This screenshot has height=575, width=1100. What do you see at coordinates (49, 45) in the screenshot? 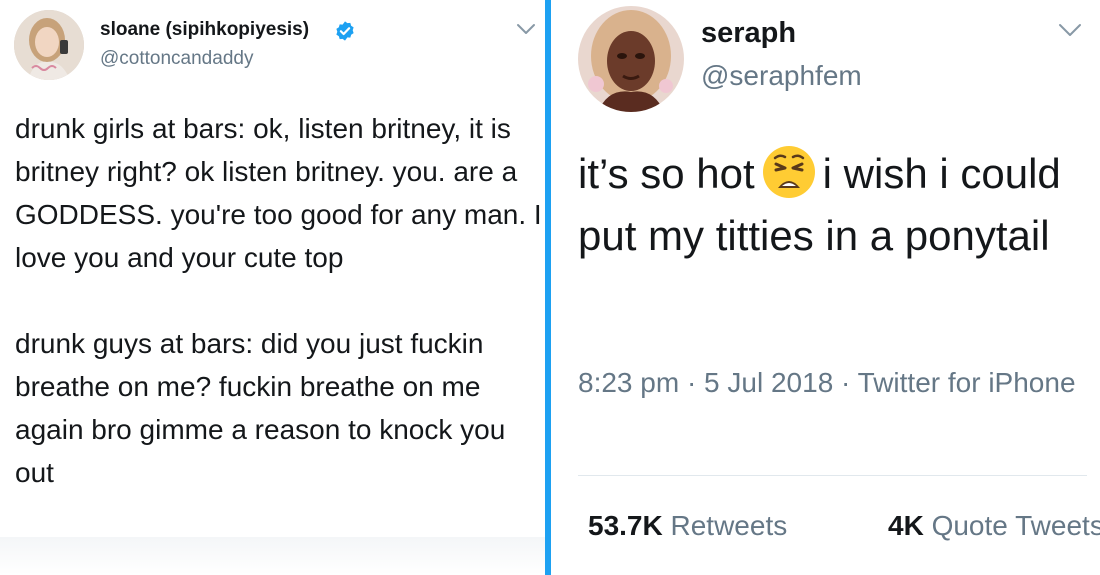
I see `avatar-sloane` at bounding box center [49, 45].